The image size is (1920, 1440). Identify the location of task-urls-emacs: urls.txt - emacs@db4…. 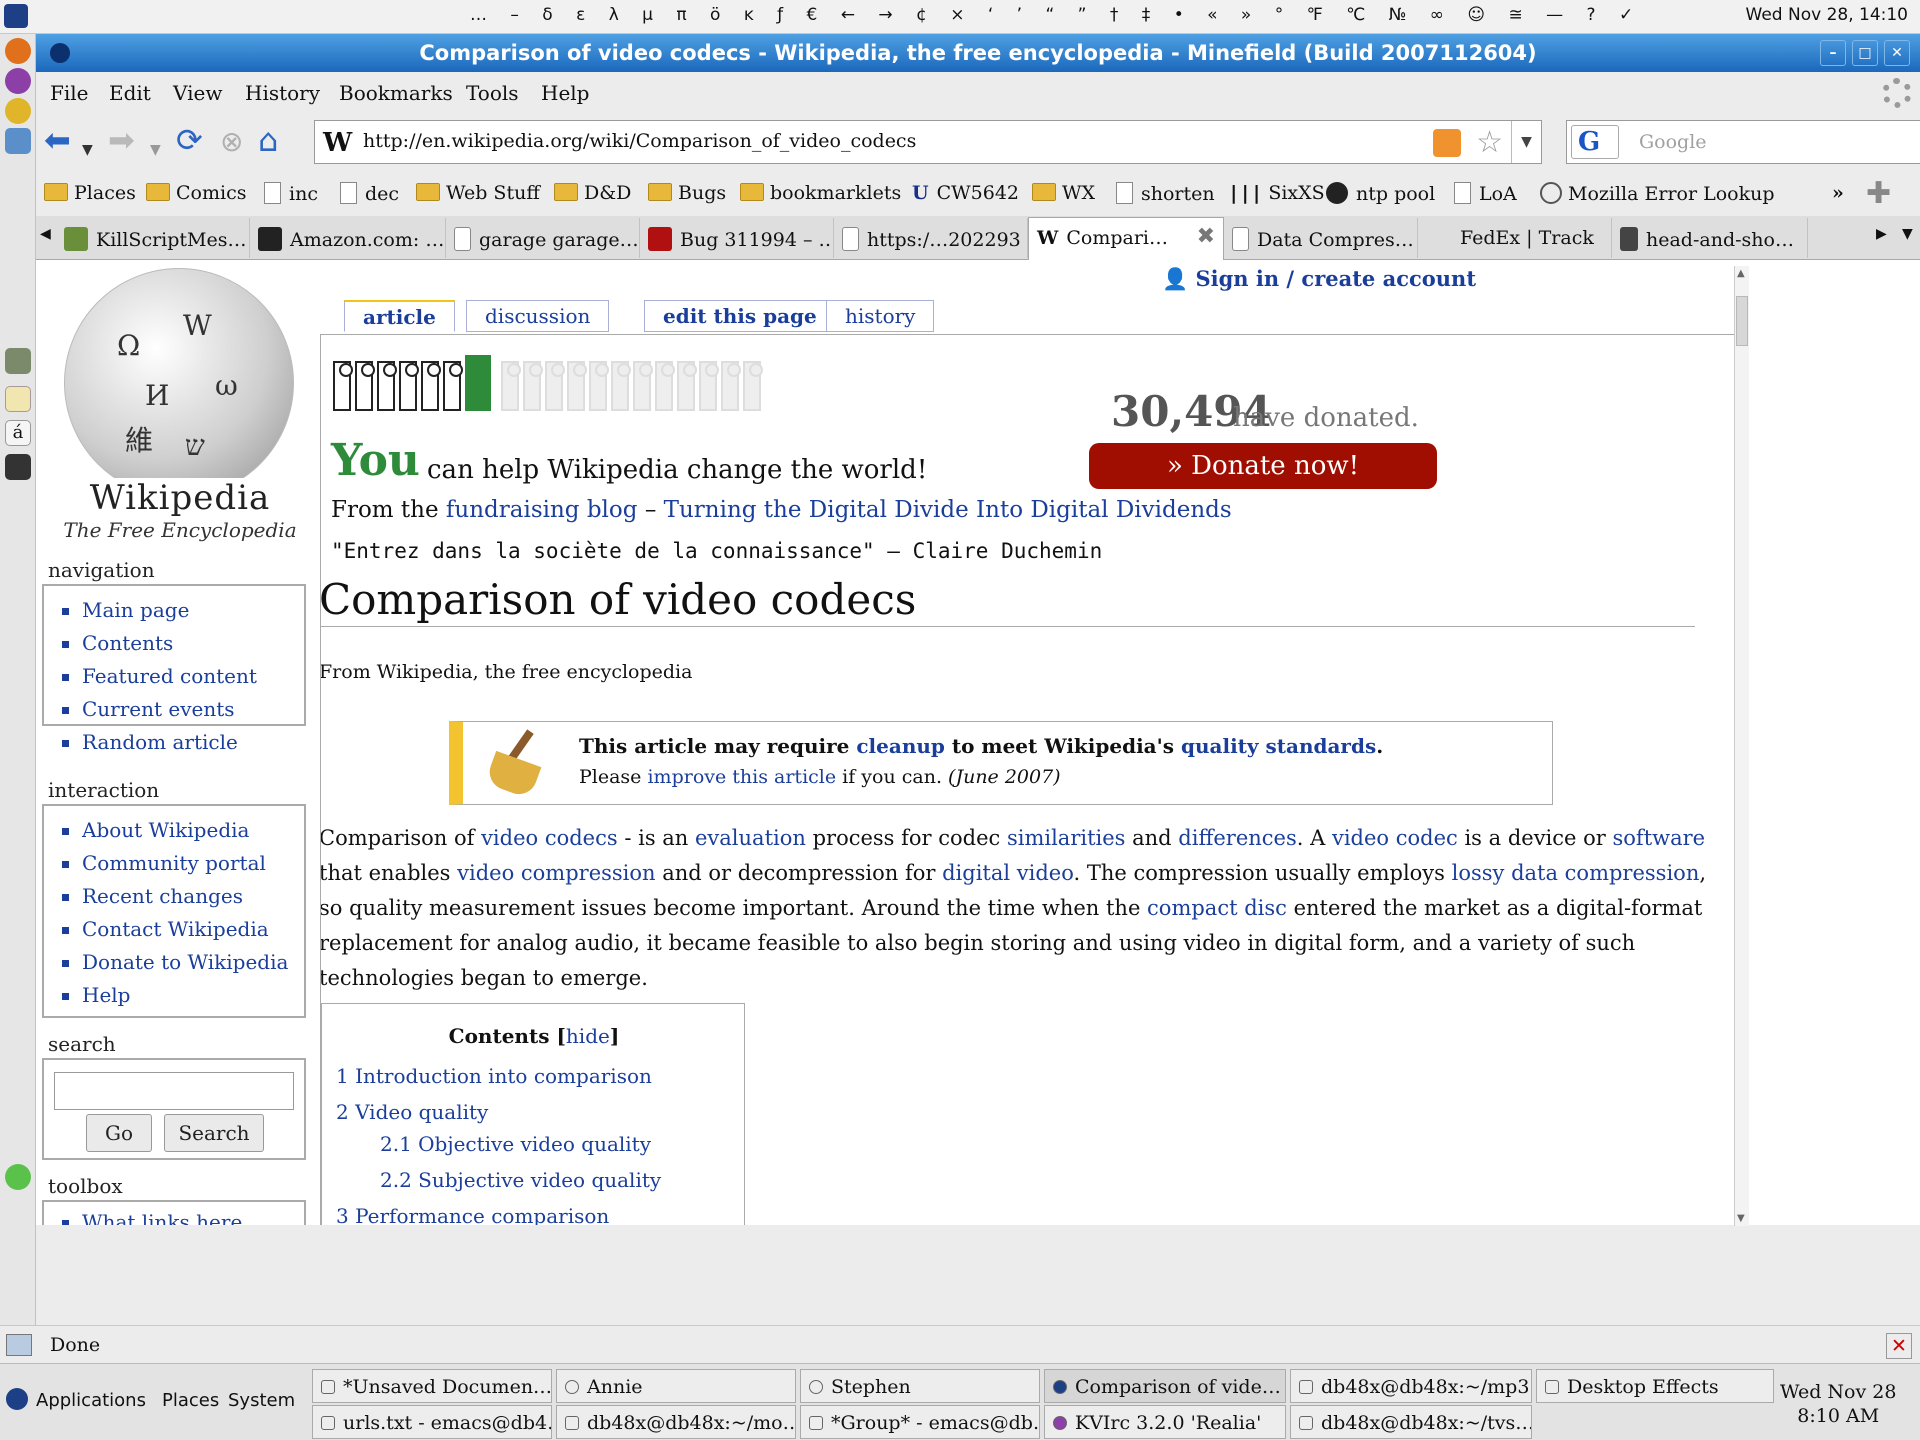
(432, 1422).